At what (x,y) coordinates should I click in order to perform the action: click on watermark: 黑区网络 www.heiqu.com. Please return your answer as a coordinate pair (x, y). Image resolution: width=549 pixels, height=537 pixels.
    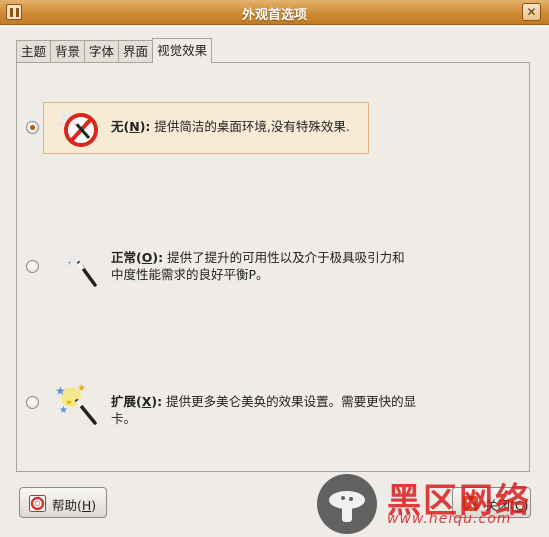
    Looking at the image, I should click on (432, 504).